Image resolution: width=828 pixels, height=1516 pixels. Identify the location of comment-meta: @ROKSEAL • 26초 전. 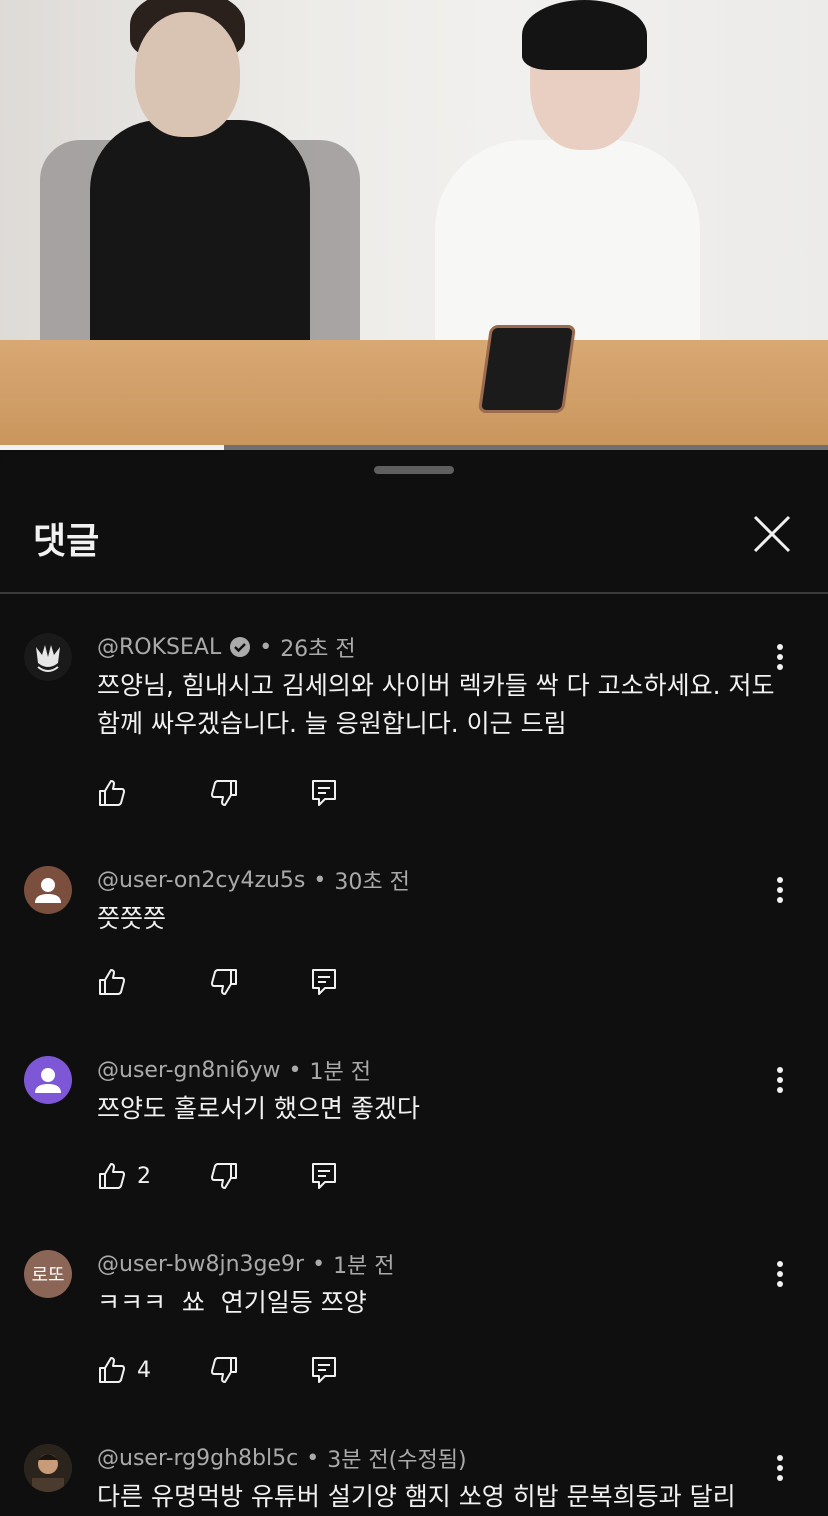
(226, 647).